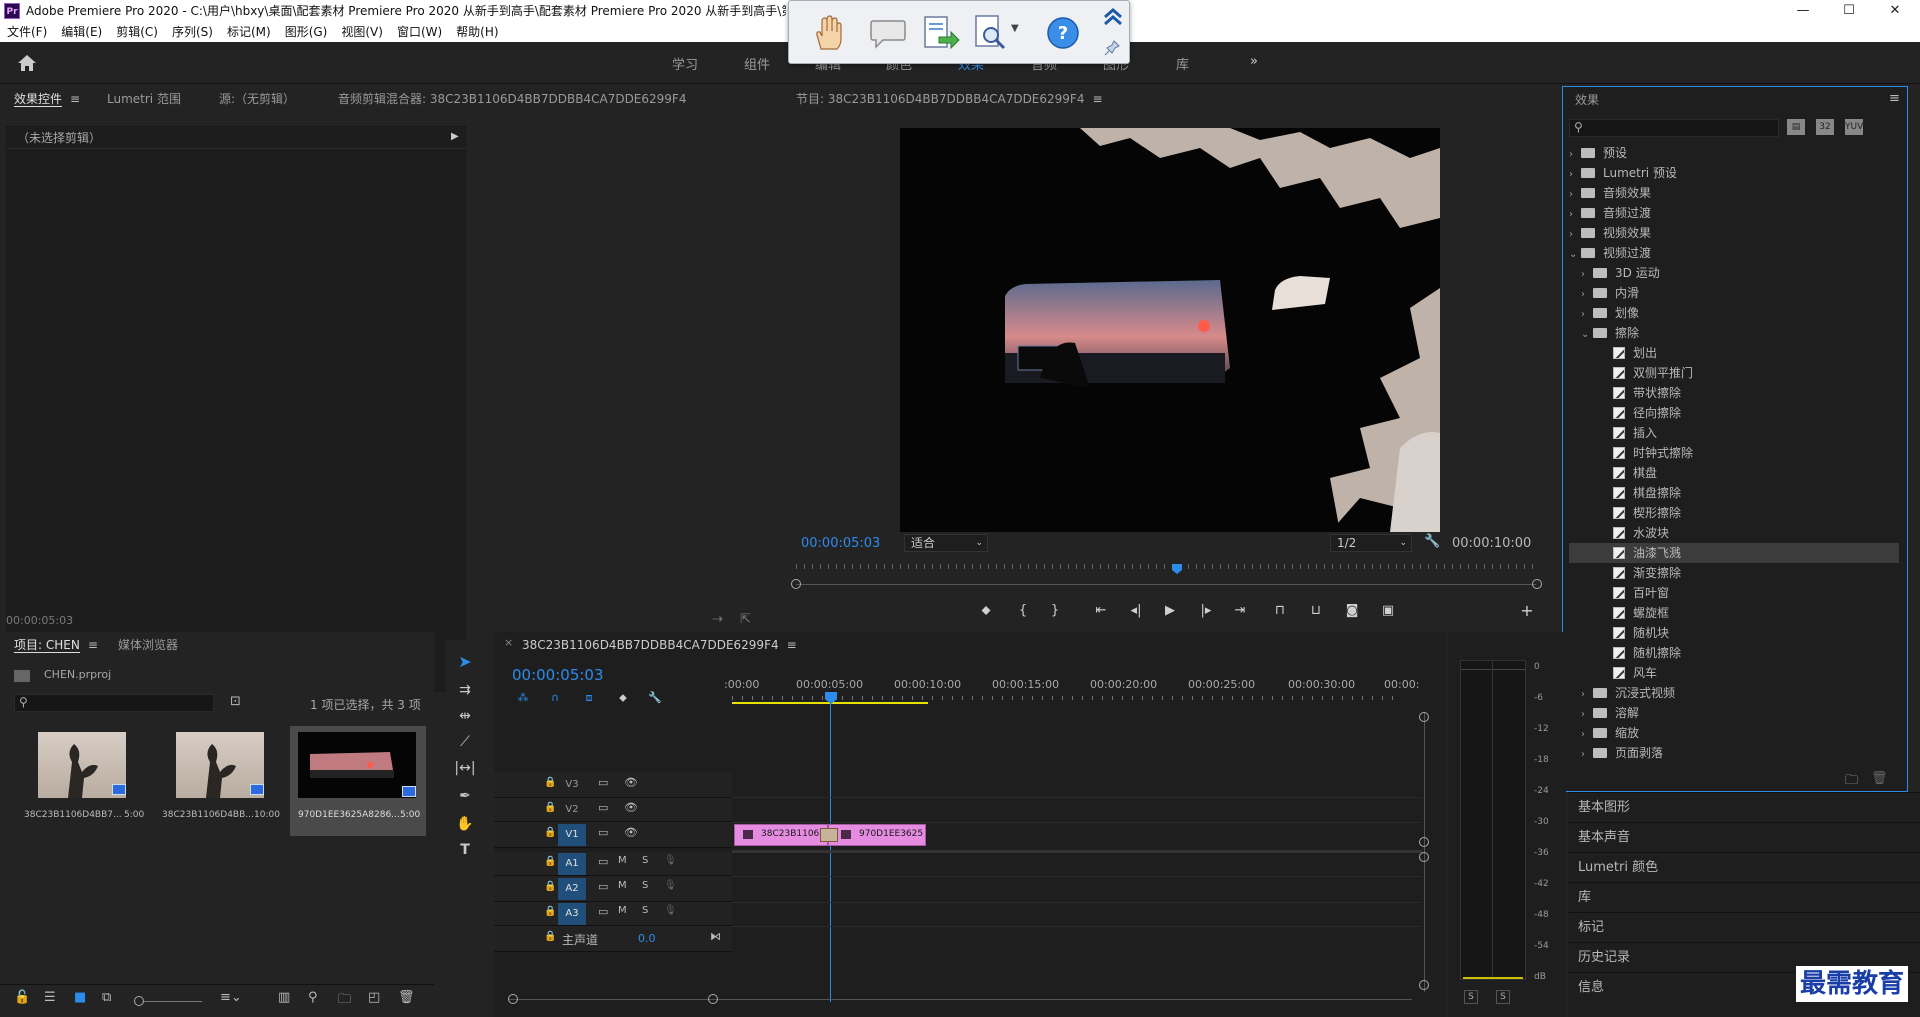  What do you see at coordinates (1734, 153) in the screenshot?
I see `effects-folder: › 预设` at bounding box center [1734, 153].